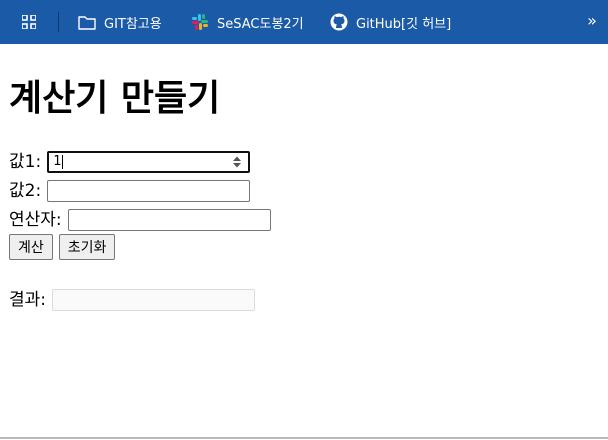 This screenshot has height=440, width=608. Describe the element at coordinates (154, 300) in the screenshot. I see `result-output` at that location.